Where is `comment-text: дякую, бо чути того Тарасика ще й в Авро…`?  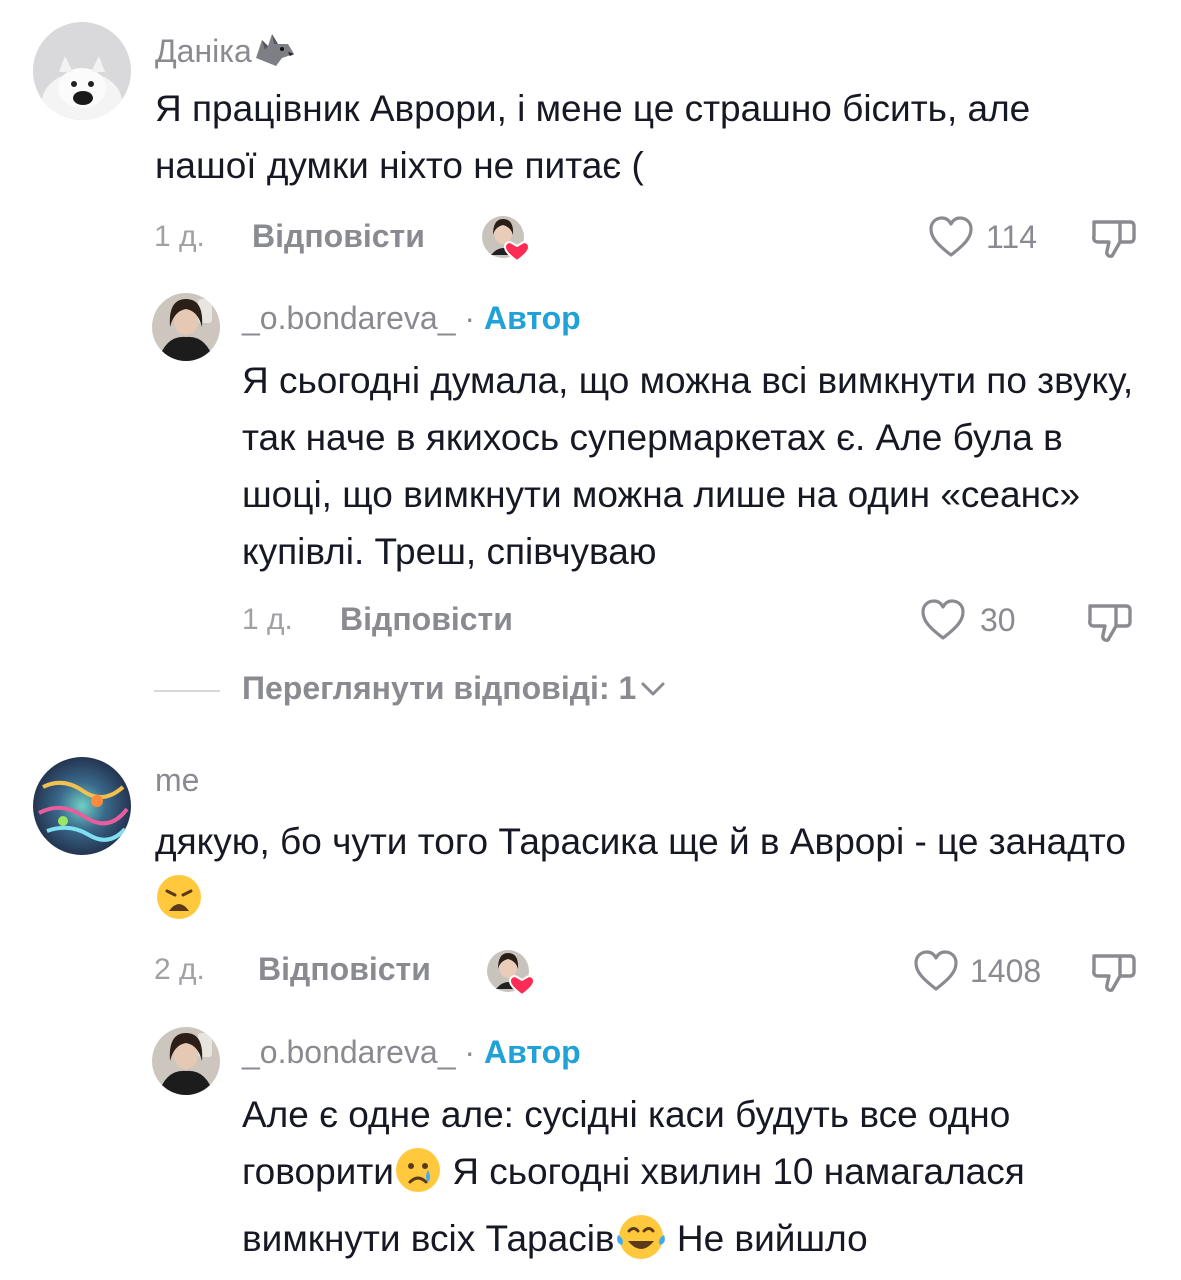 comment-text: дякую, бо чути того Тарасика ще й в Авро… is located at coordinates (645, 875).